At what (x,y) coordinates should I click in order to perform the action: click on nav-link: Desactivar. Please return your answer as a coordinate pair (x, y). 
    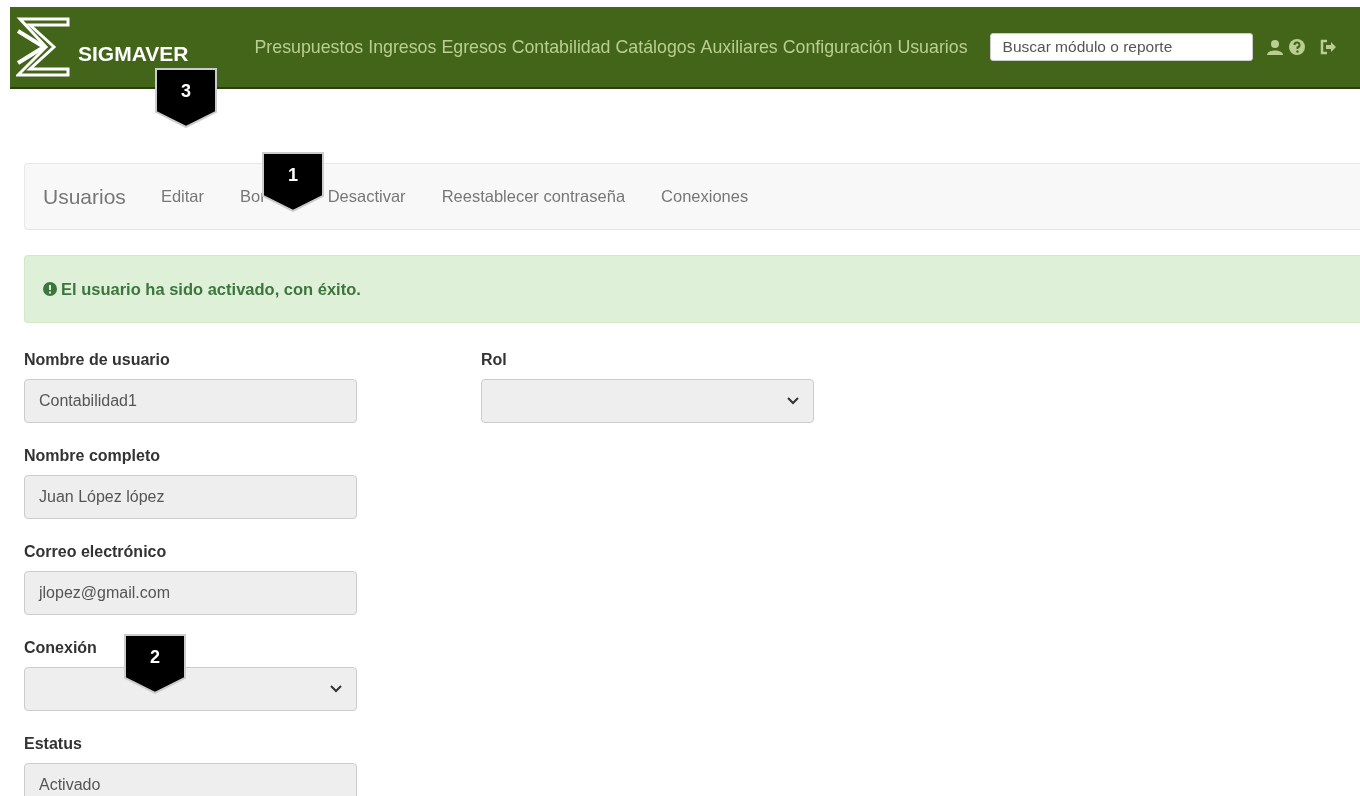
    Looking at the image, I should click on (366, 196).